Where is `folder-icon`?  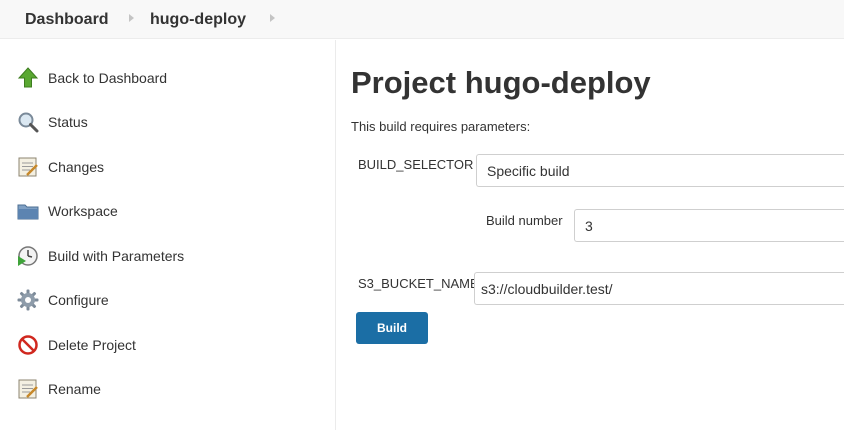 folder-icon is located at coordinates (28, 211).